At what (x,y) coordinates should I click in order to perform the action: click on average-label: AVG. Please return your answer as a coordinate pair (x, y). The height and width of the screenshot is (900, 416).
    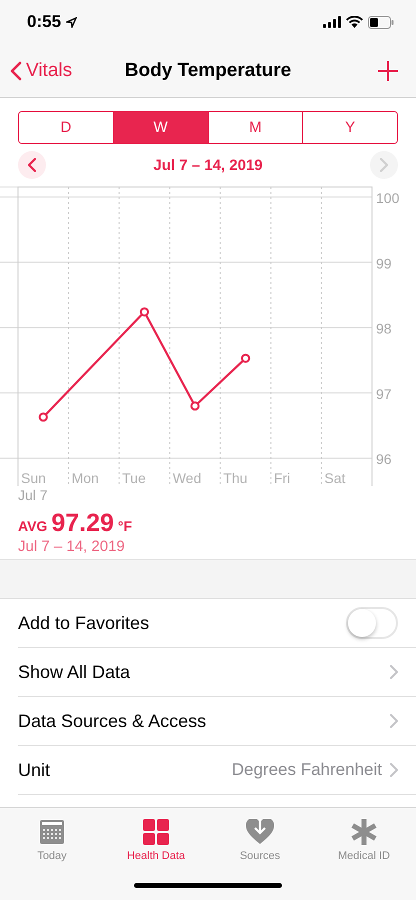
    Looking at the image, I should click on (33, 526).